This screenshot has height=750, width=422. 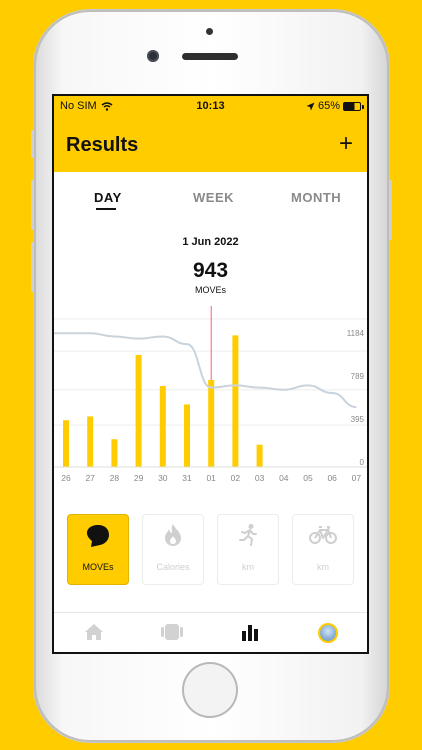 What do you see at coordinates (210, 106) in the screenshot?
I see `status-bar: No SIM 10:13 65%` at bounding box center [210, 106].